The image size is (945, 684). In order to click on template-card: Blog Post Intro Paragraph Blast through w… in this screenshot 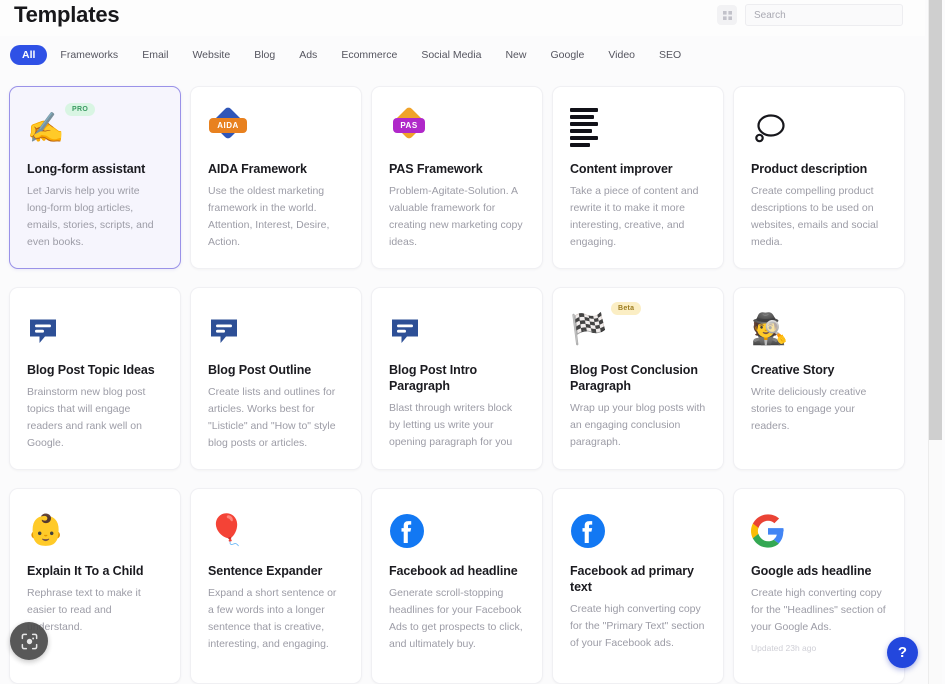, I will do `click(457, 378)`.